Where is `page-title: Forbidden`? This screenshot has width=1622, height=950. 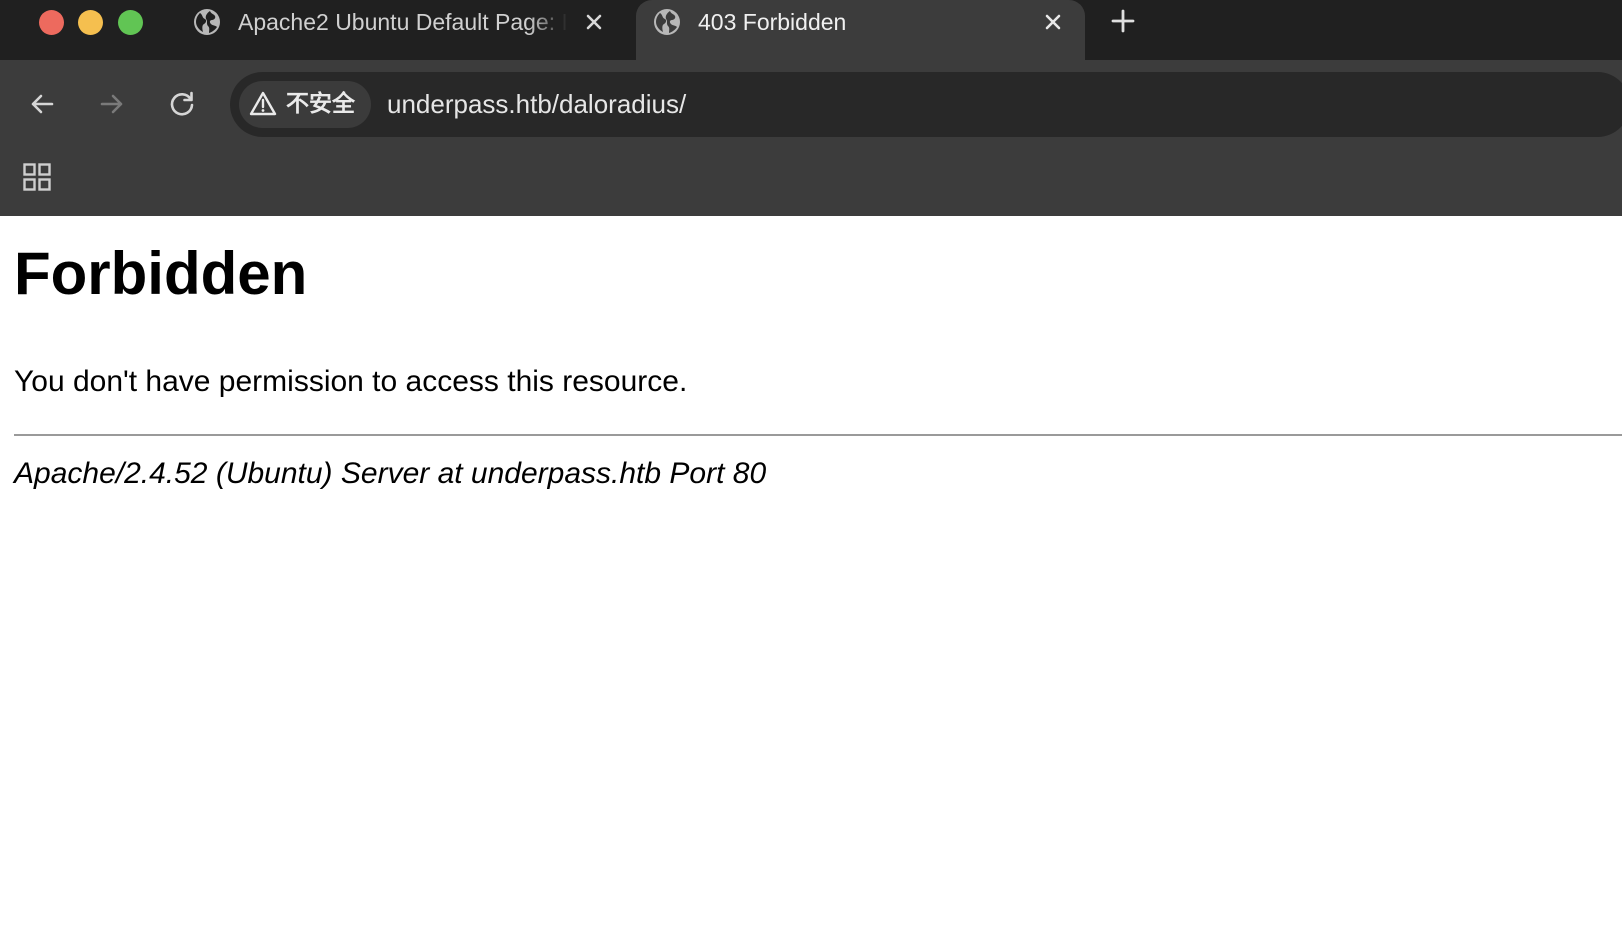
page-title: Forbidden is located at coordinates (161, 273).